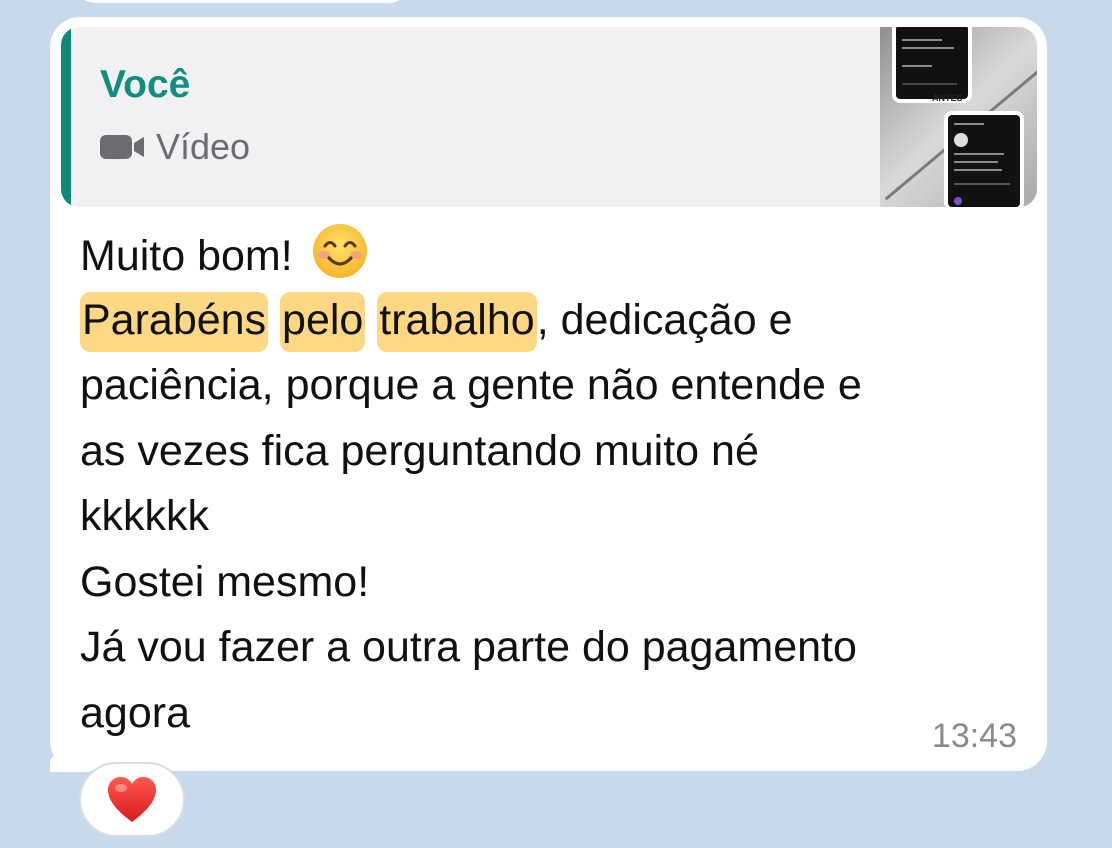  What do you see at coordinates (225, 581) in the screenshot?
I see `message-line-6: Gostei mesmo!` at bounding box center [225, 581].